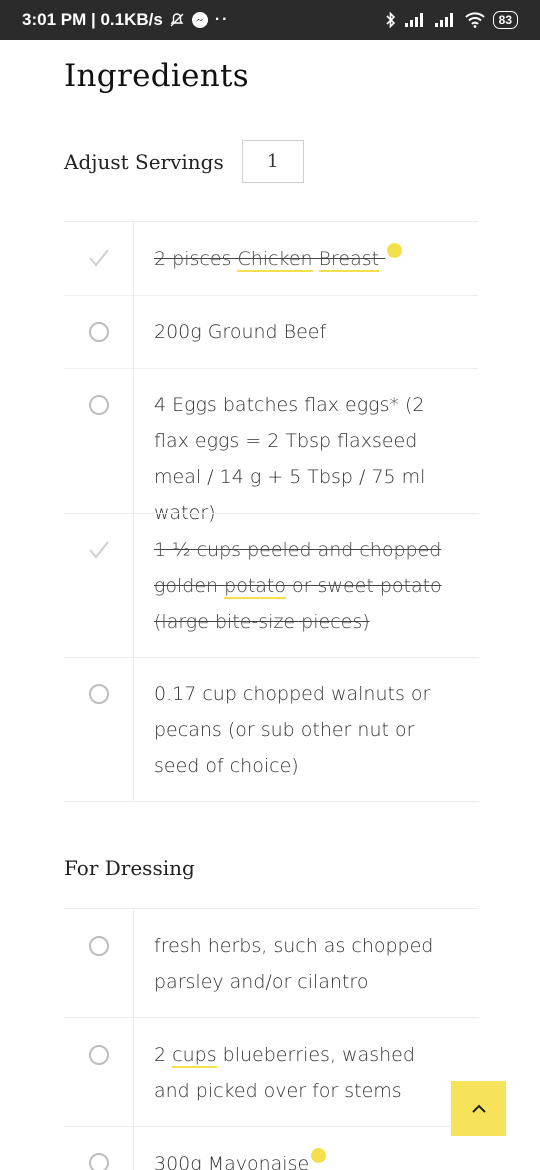  I want to click on ingredient-text: 2 pisces Chicken Breast, so click(306, 258).